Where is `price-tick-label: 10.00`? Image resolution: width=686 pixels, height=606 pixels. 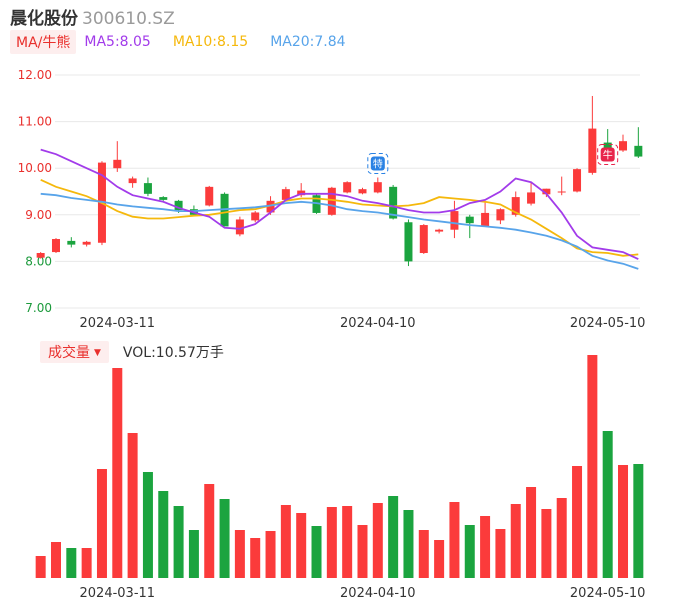 price-tick-label: 10.00 is located at coordinates (35, 168).